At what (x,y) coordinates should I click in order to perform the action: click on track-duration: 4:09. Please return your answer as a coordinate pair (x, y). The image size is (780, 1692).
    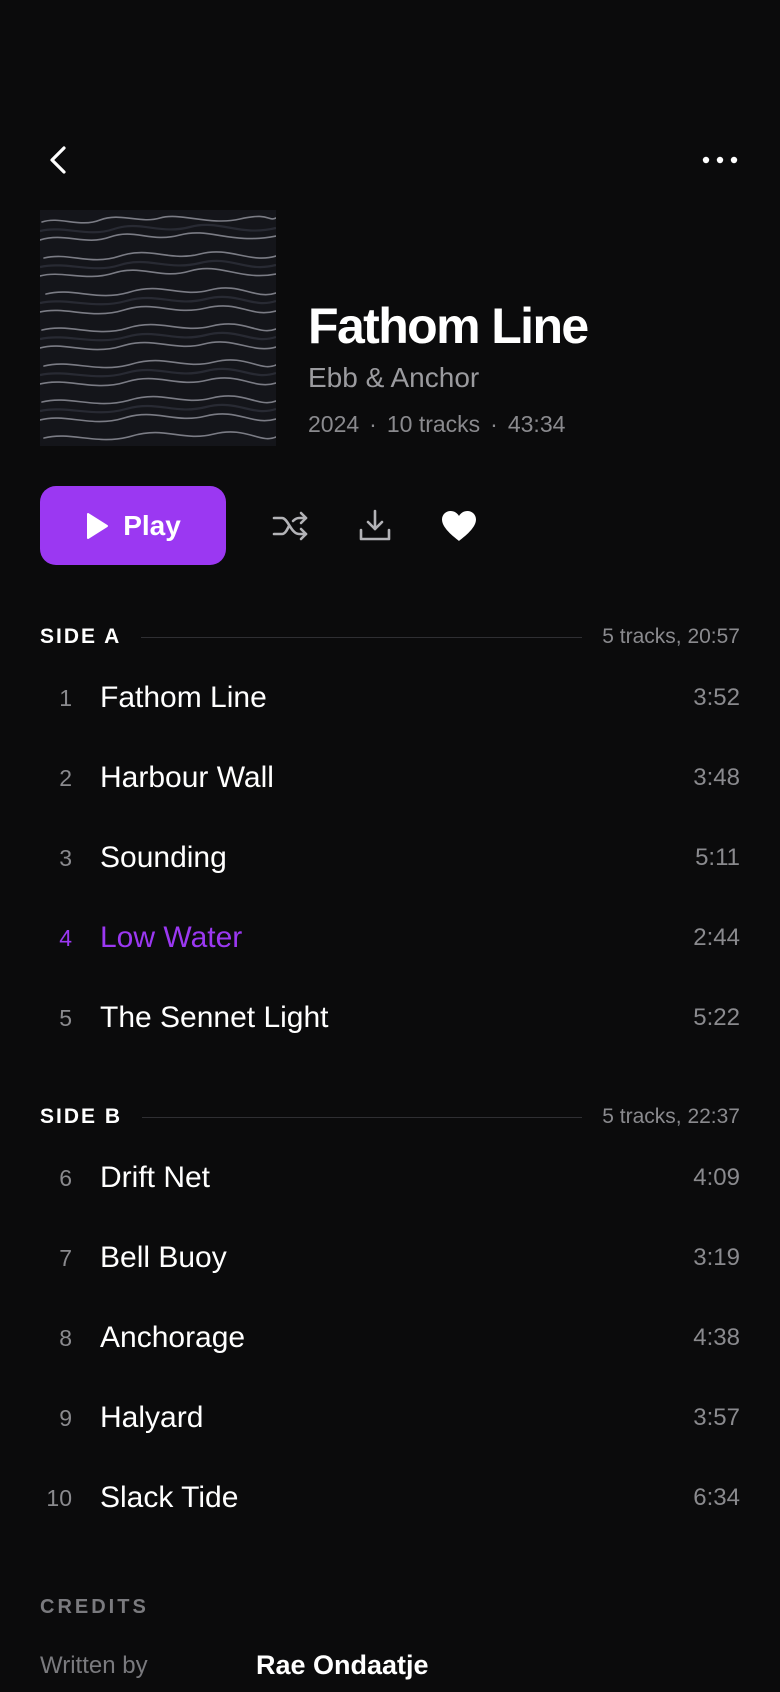
    Looking at the image, I should click on (716, 1177).